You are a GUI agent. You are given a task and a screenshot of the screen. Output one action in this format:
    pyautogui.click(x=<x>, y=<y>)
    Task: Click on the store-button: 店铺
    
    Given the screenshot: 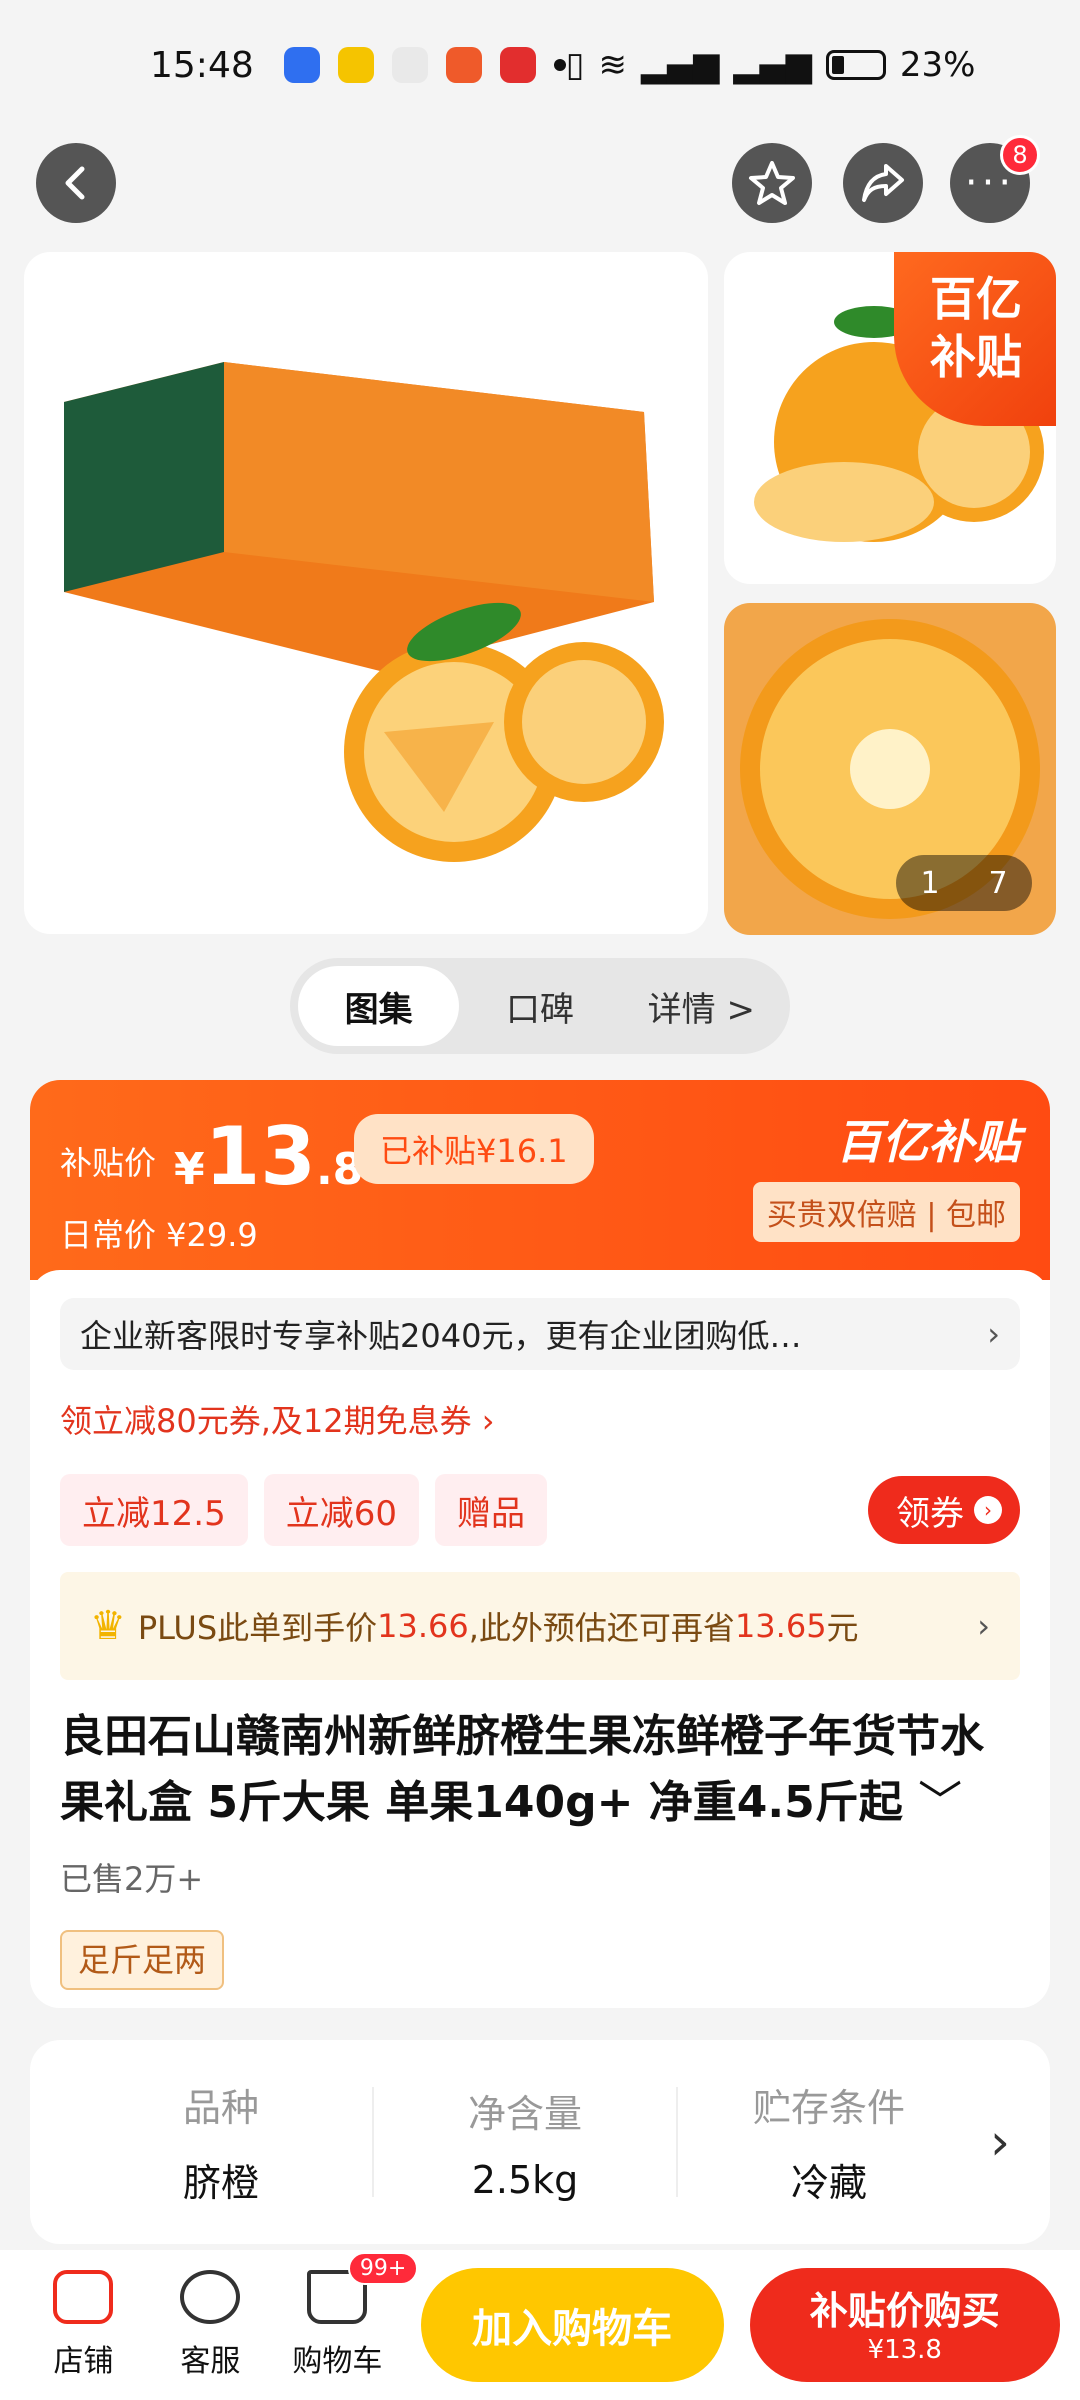 What is the action you would take?
    pyautogui.click(x=83, y=2325)
    